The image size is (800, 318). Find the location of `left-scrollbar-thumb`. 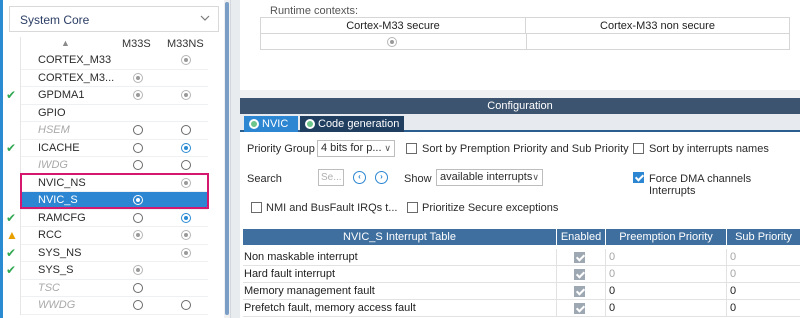

left-scrollbar-thumb is located at coordinates (227, 158).